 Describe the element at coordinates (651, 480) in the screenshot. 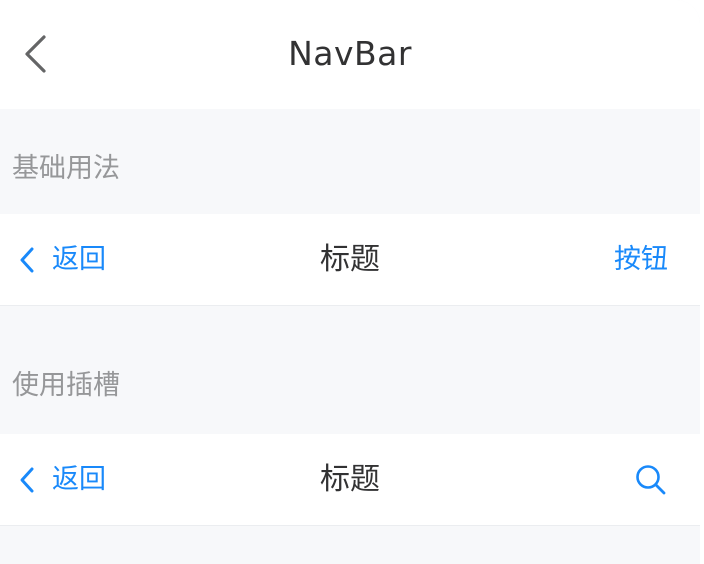

I see `search-icon` at that location.